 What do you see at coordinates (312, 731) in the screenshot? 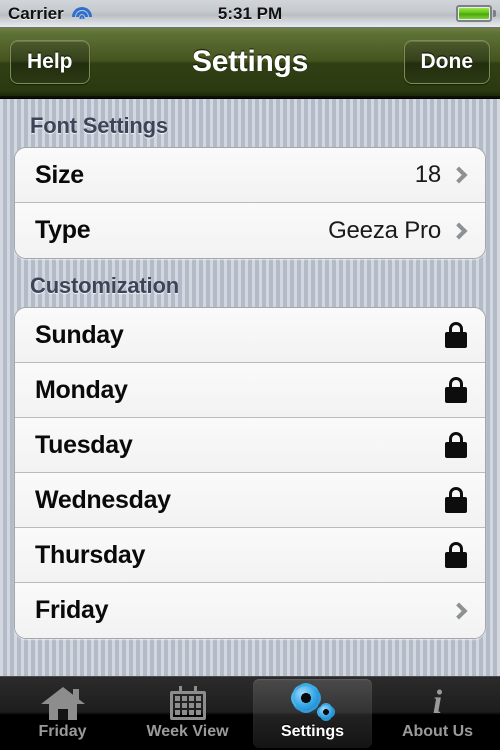
I see `tab-label: Settings` at bounding box center [312, 731].